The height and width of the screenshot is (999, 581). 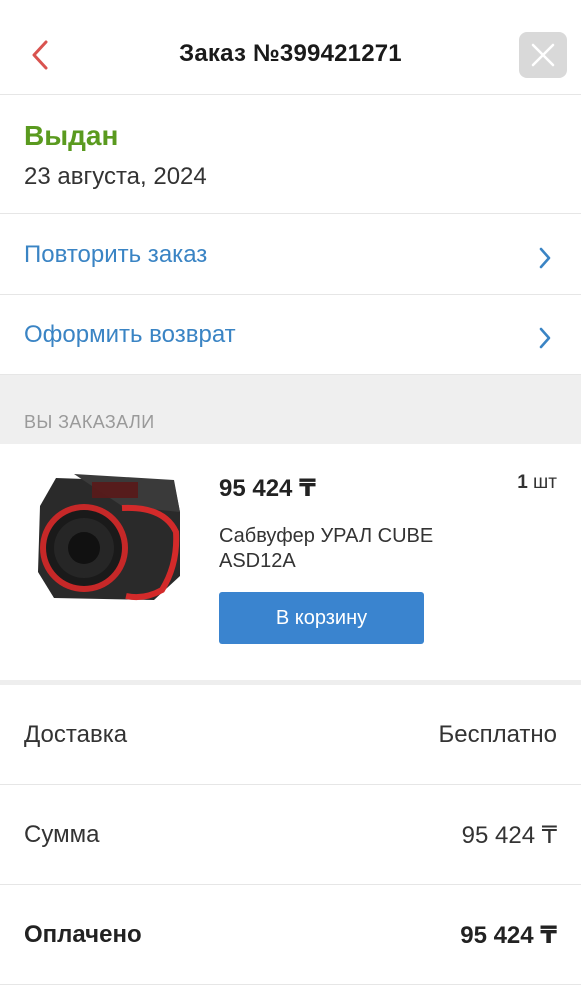 What do you see at coordinates (290, 935) in the screenshot?
I see `paid-row: Оплачено 95 424 ₸` at bounding box center [290, 935].